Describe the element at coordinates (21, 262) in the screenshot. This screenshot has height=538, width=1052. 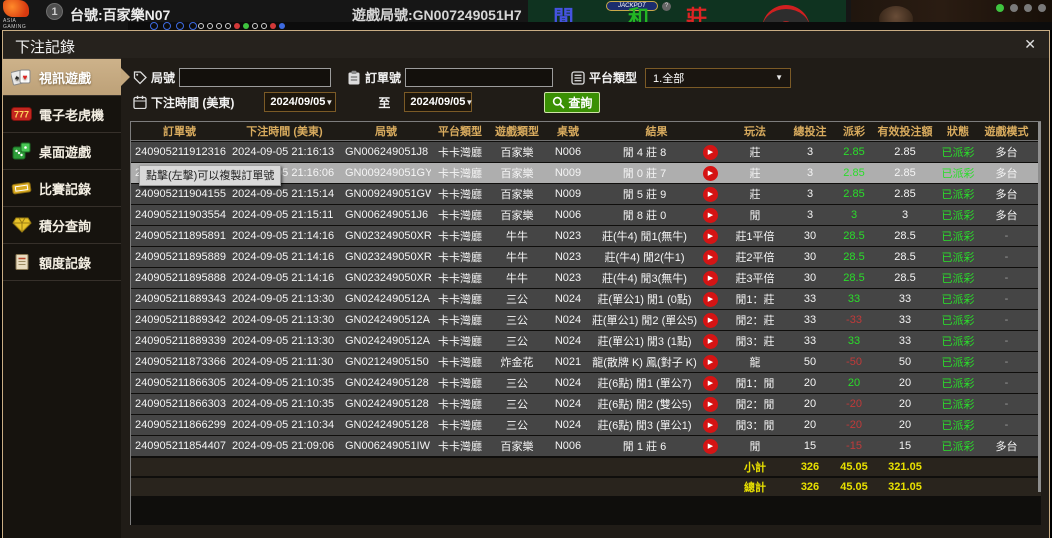
I see `document-icon` at that location.